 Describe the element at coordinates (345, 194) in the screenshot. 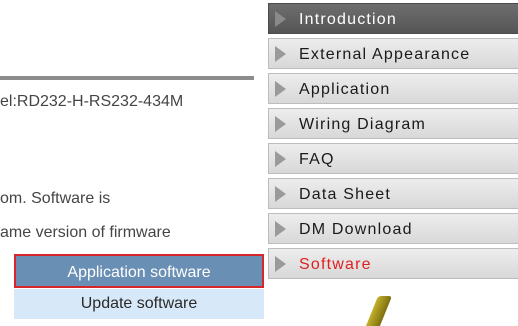

I see `sidebar-item-label: Data Sheet` at that location.